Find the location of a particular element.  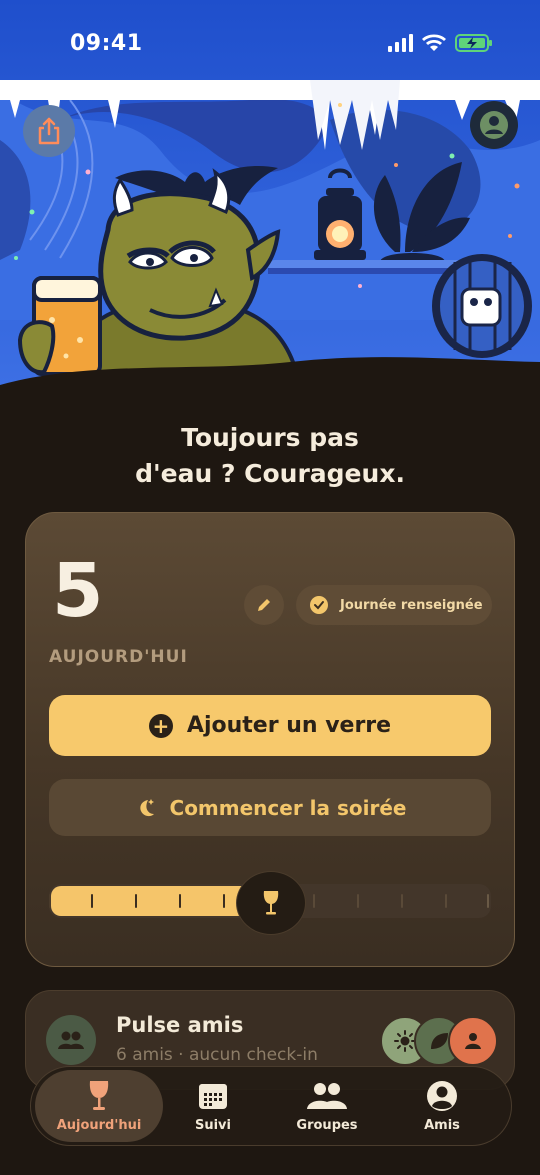

plus-circle-icon: + is located at coordinates (160, 725).